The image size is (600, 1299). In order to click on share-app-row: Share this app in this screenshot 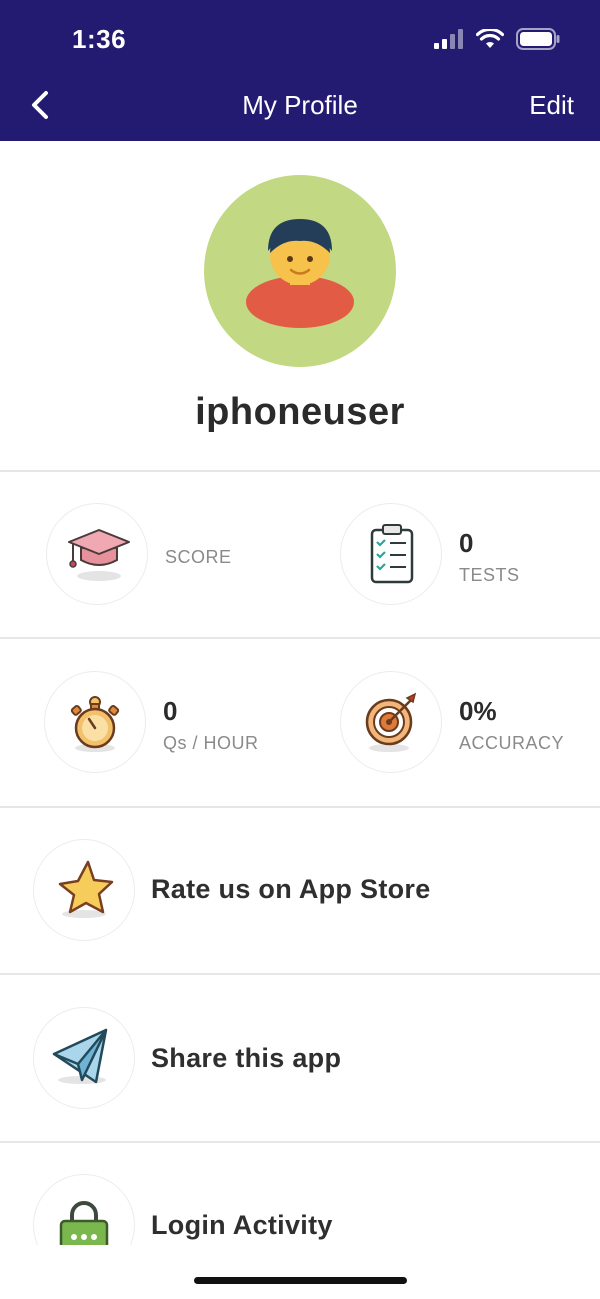, I will do `click(300, 1058)`.